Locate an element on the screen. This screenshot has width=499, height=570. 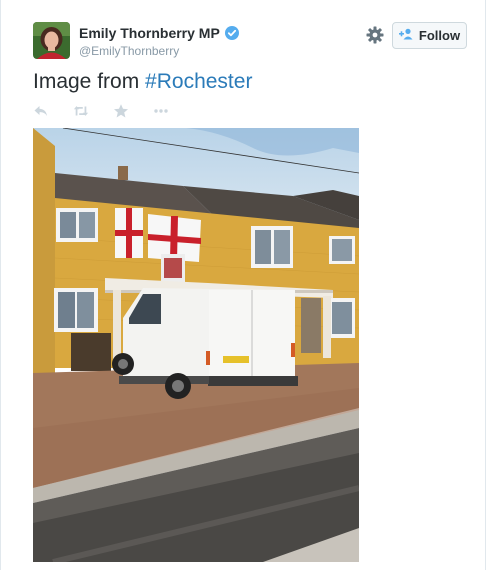
reply-icon is located at coordinates (41, 111).